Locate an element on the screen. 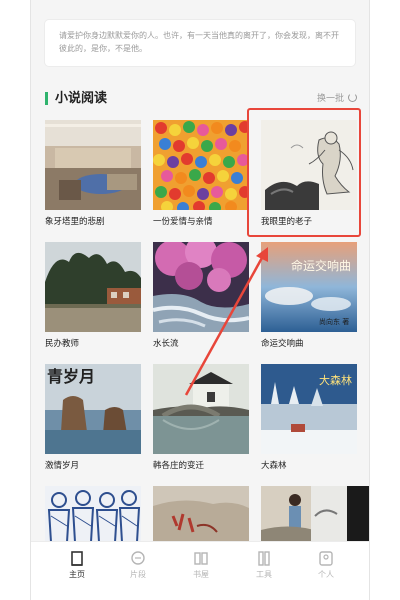 The height and width of the screenshot is (600, 400). book-cover: 命运交响曲 尚向东 著 is located at coordinates (309, 287).